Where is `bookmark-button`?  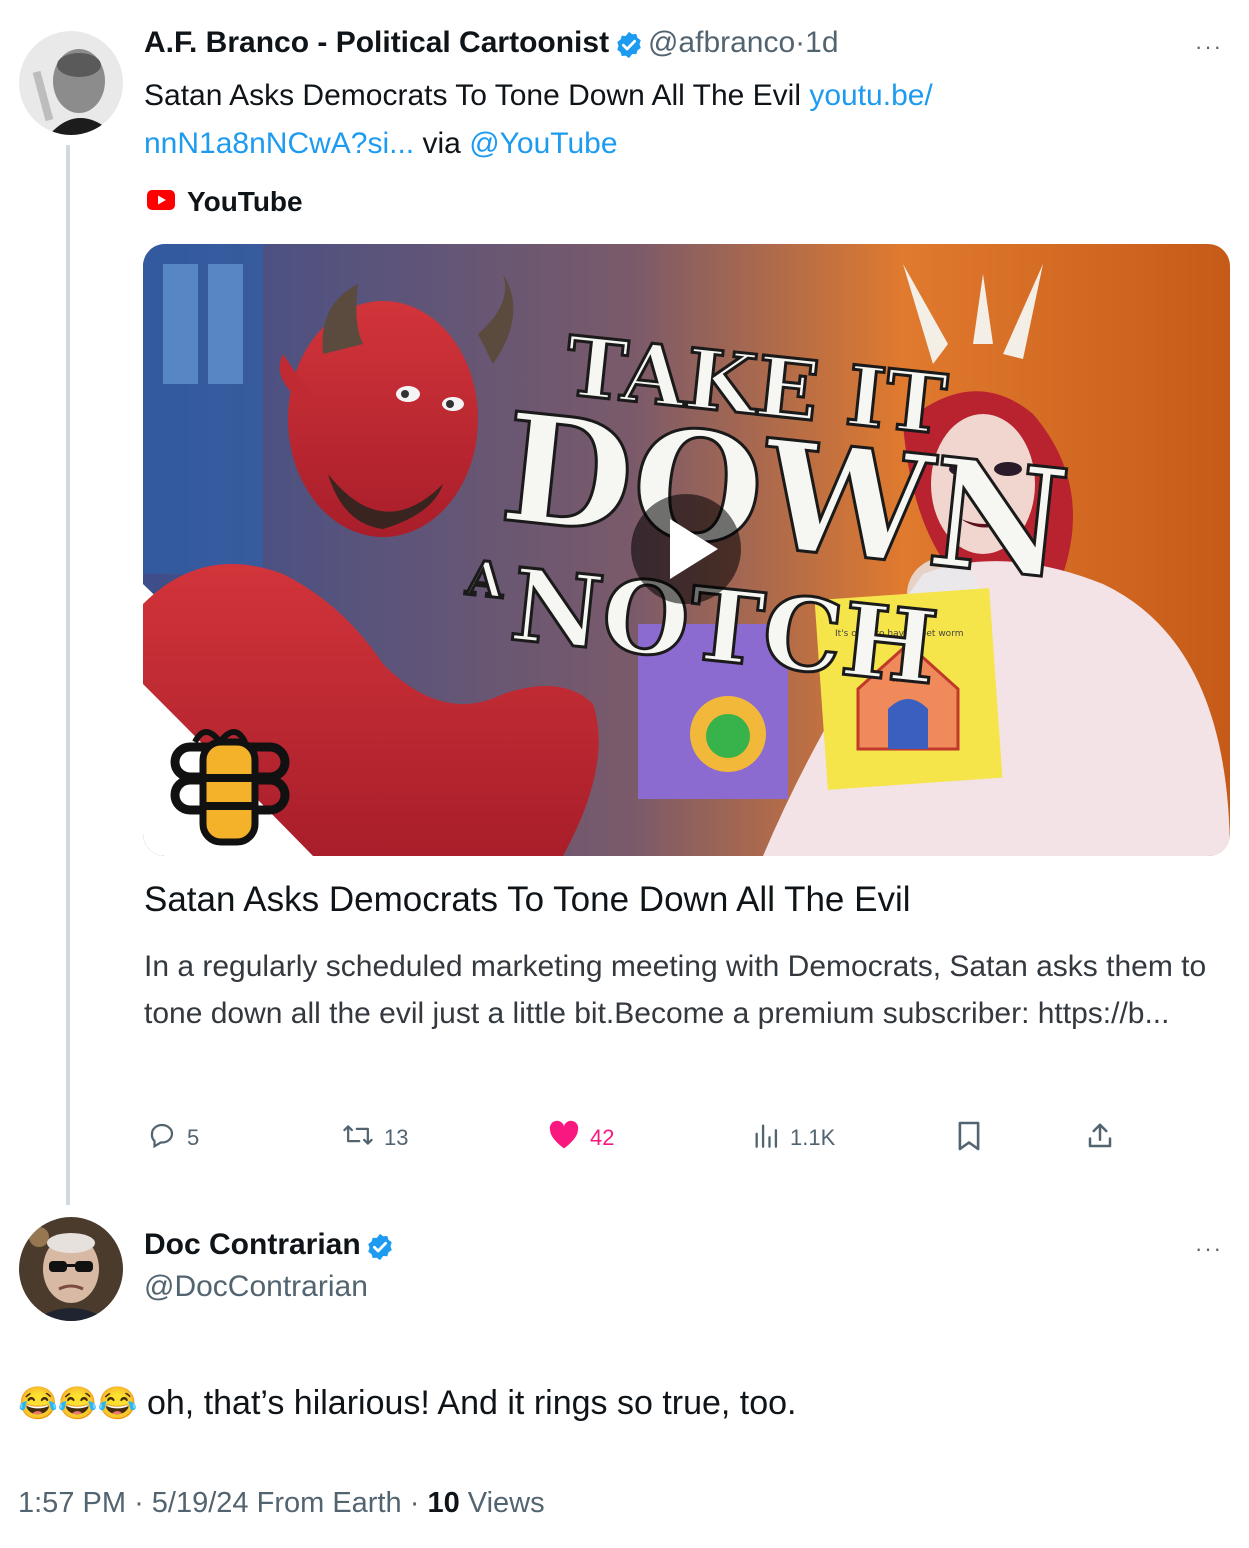
bookmark-button is located at coordinates (969, 1139).